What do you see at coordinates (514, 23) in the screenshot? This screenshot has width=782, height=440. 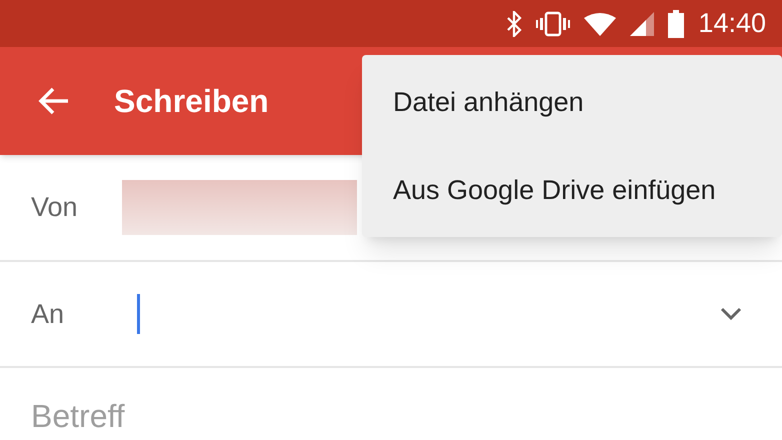 I see `bluetooth-icon` at bounding box center [514, 23].